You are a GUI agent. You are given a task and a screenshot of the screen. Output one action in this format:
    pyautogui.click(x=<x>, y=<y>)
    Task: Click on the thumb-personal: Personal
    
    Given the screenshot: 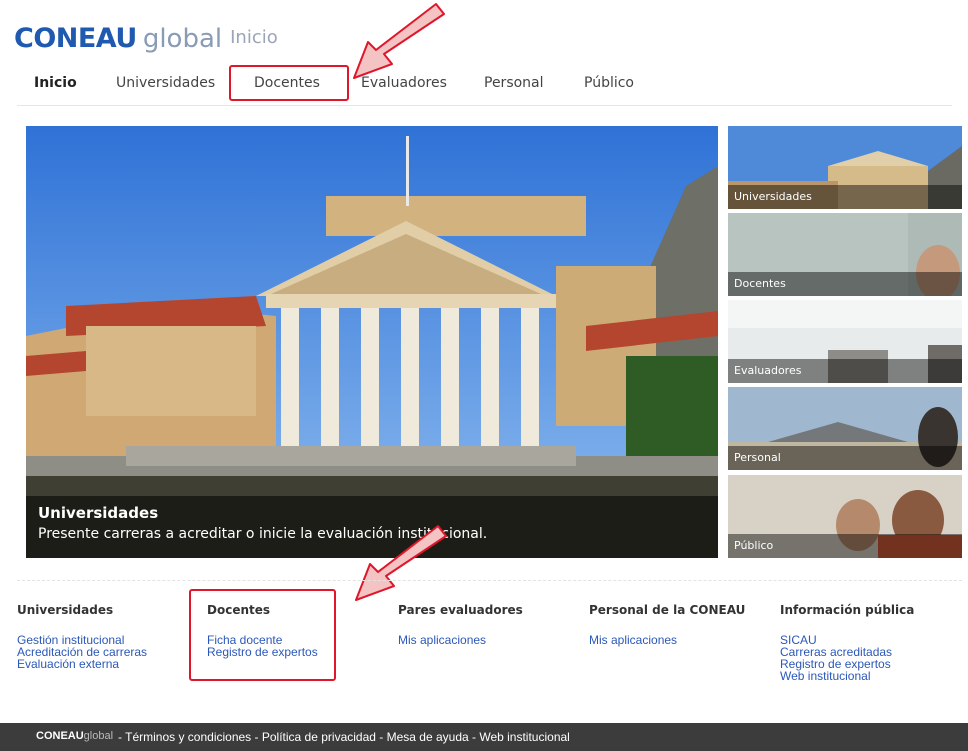 What is the action you would take?
    pyautogui.click(x=845, y=428)
    